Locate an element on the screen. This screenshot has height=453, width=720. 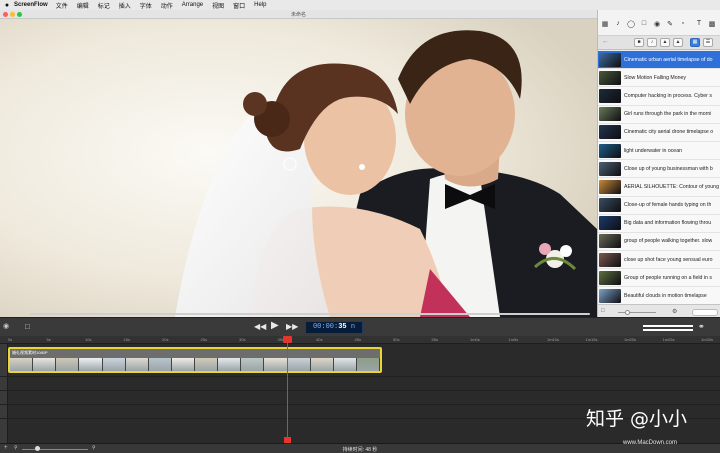
transport-bar: ◉ □ ◀◀ ▶ ▶▶ 00:00:35 n ⚭ is located at coordinates (360, 326).